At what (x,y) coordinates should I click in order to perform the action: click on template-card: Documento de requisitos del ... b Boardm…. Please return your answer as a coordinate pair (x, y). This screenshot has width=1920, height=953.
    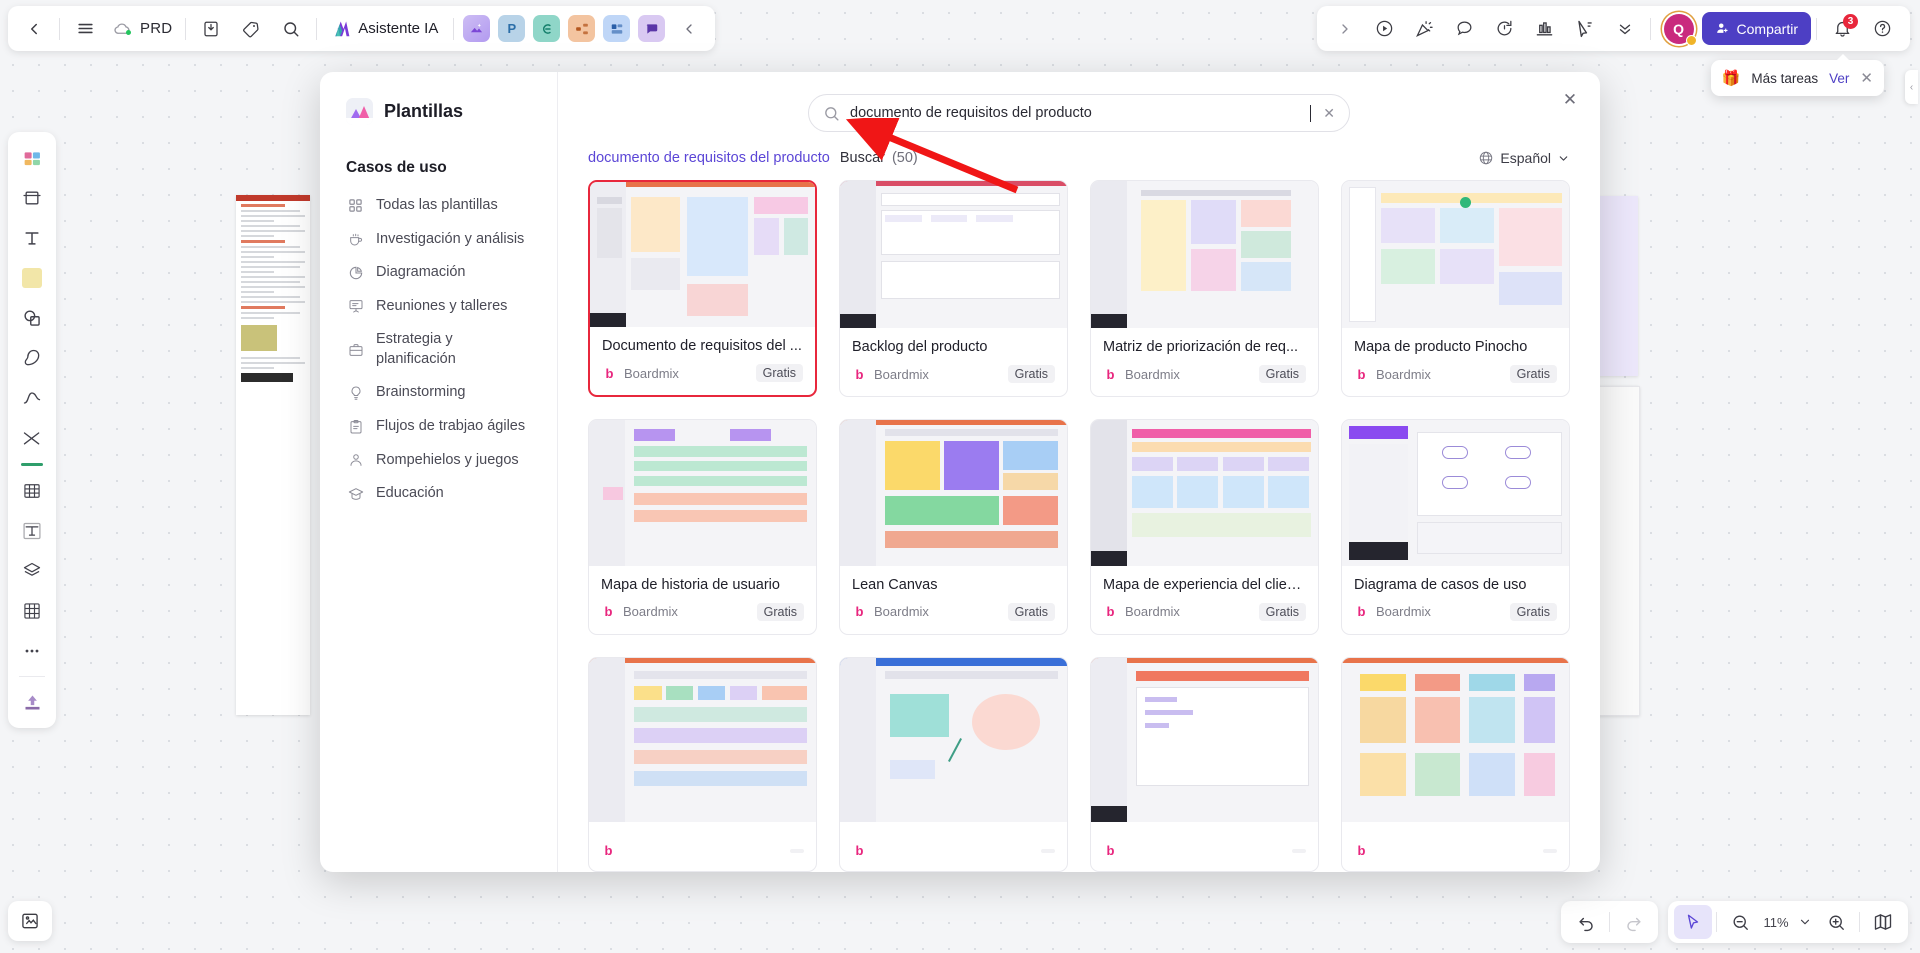
    Looking at the image, I should click on (702, 289).